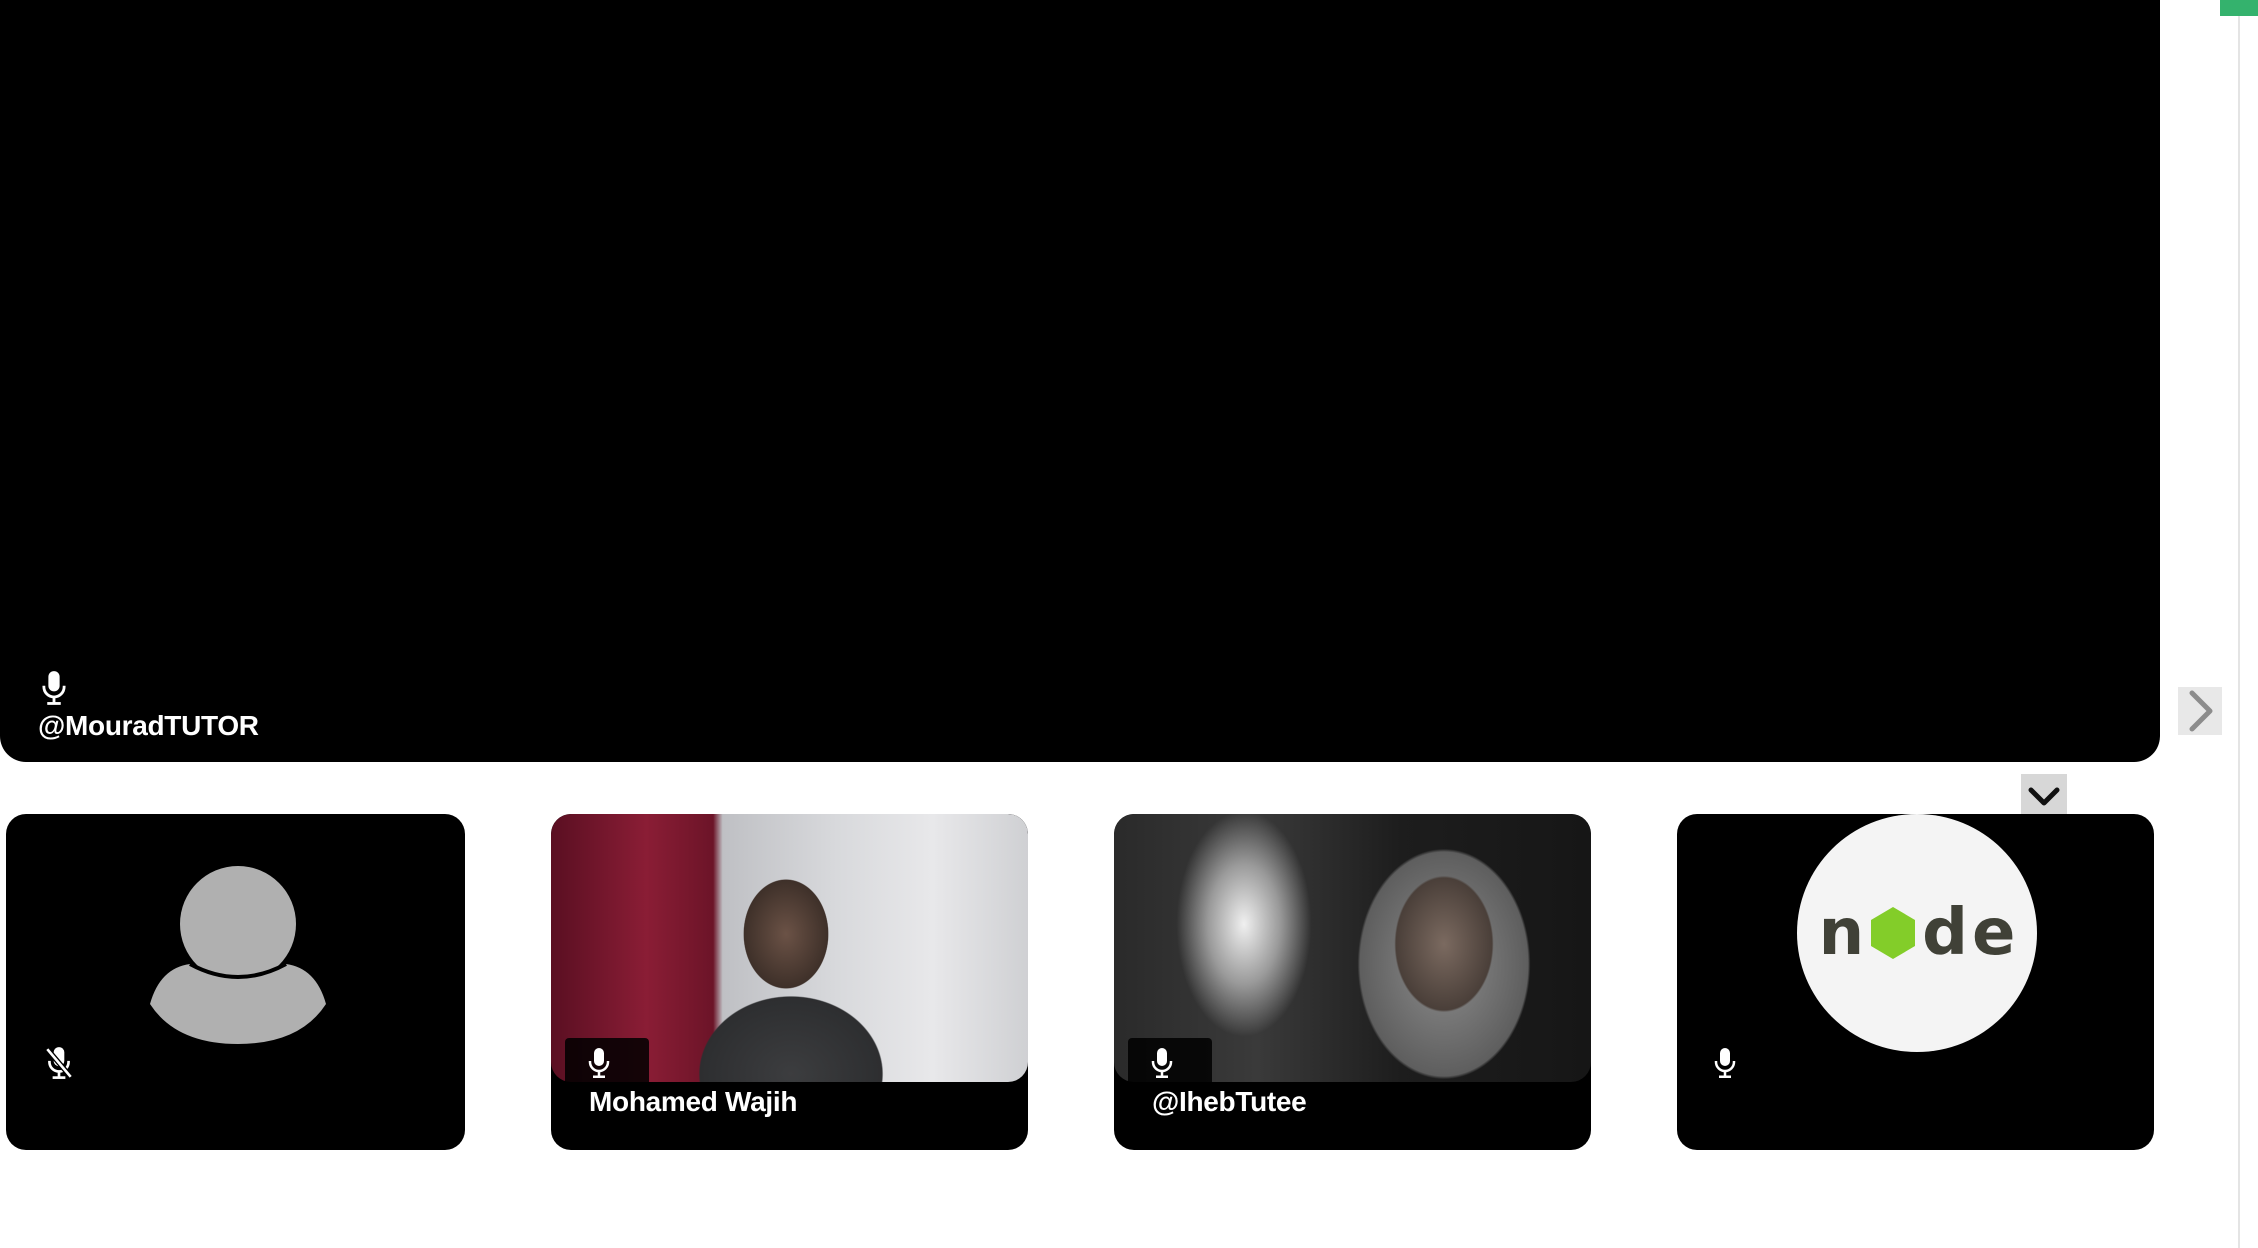  I want to click on chevron-down-icon, so click(2044, 796).